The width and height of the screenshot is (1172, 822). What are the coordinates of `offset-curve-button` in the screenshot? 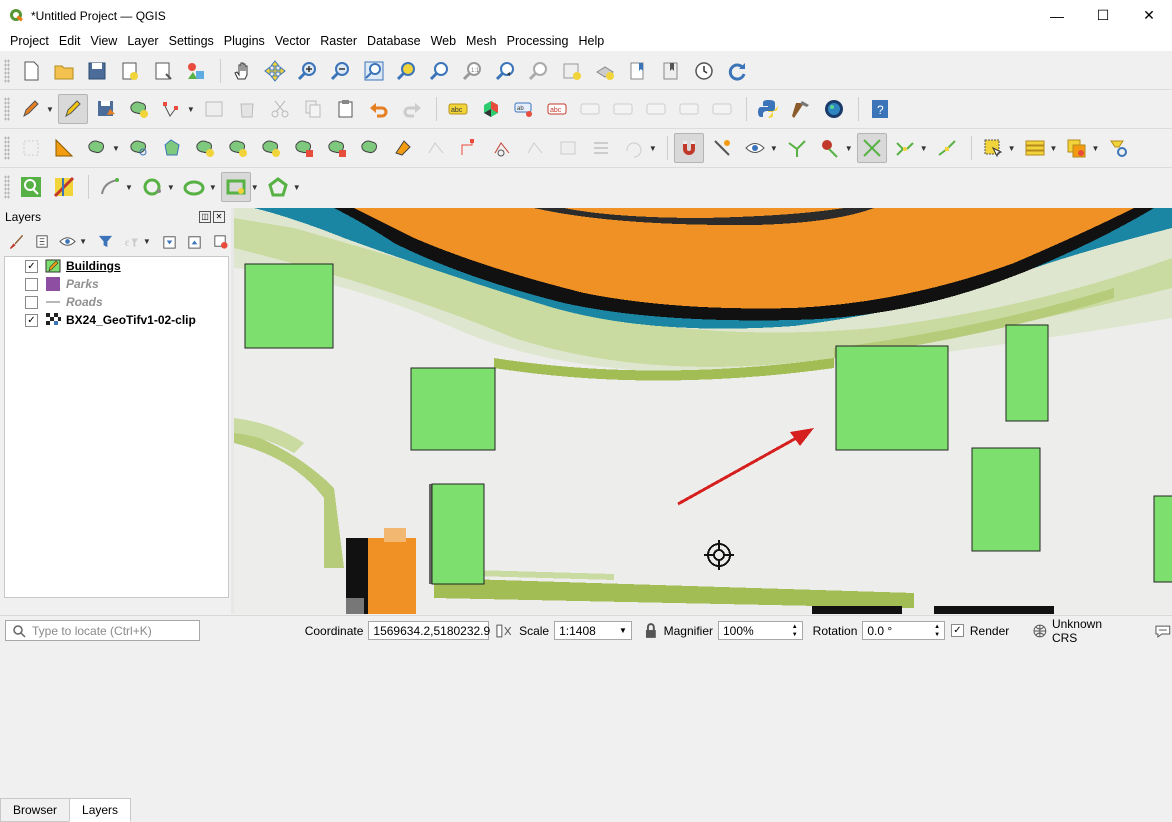 It's located at (436, 148).